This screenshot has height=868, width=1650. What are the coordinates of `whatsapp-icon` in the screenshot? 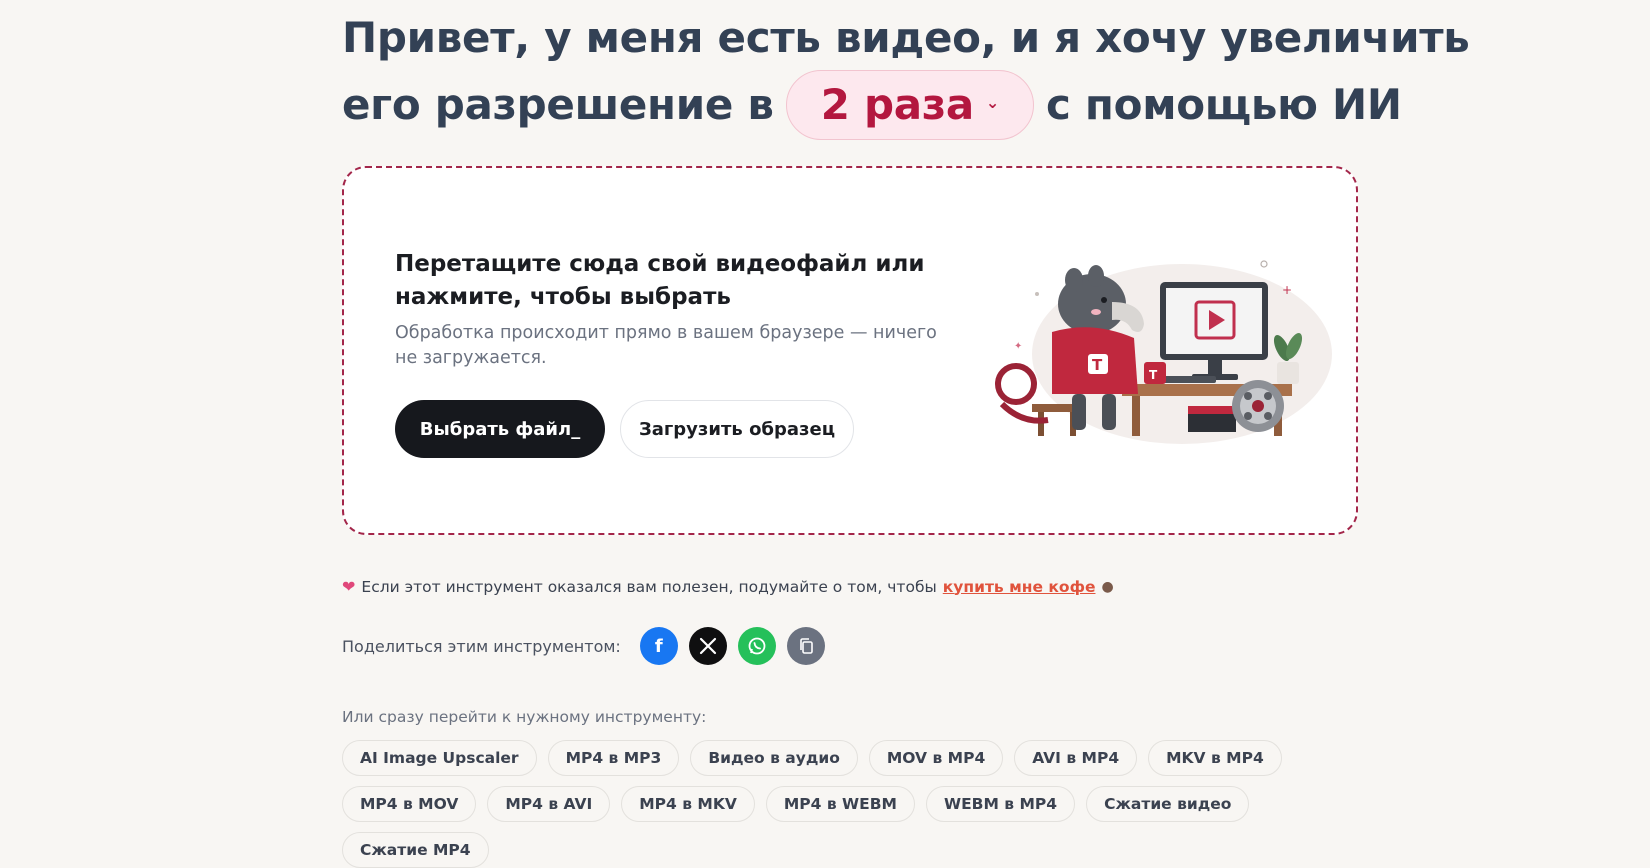 It's located at (756, 646).